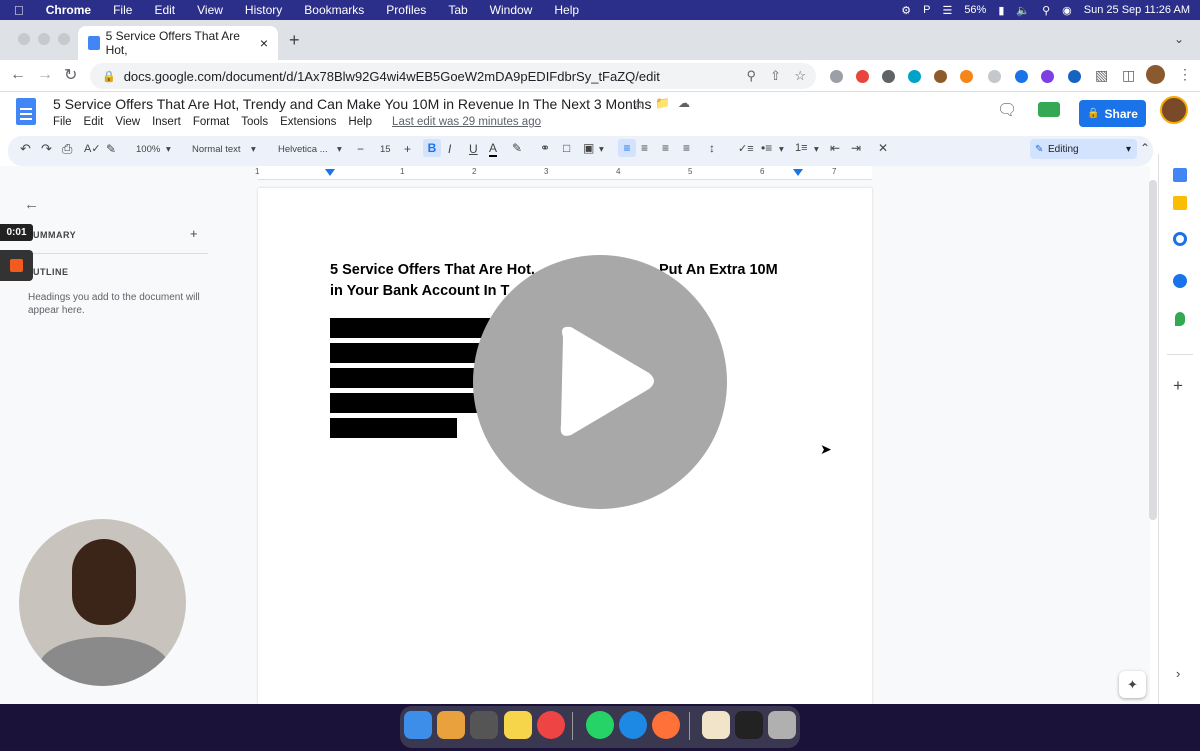  I want to click on extension-red-icon, so click(862, 76).